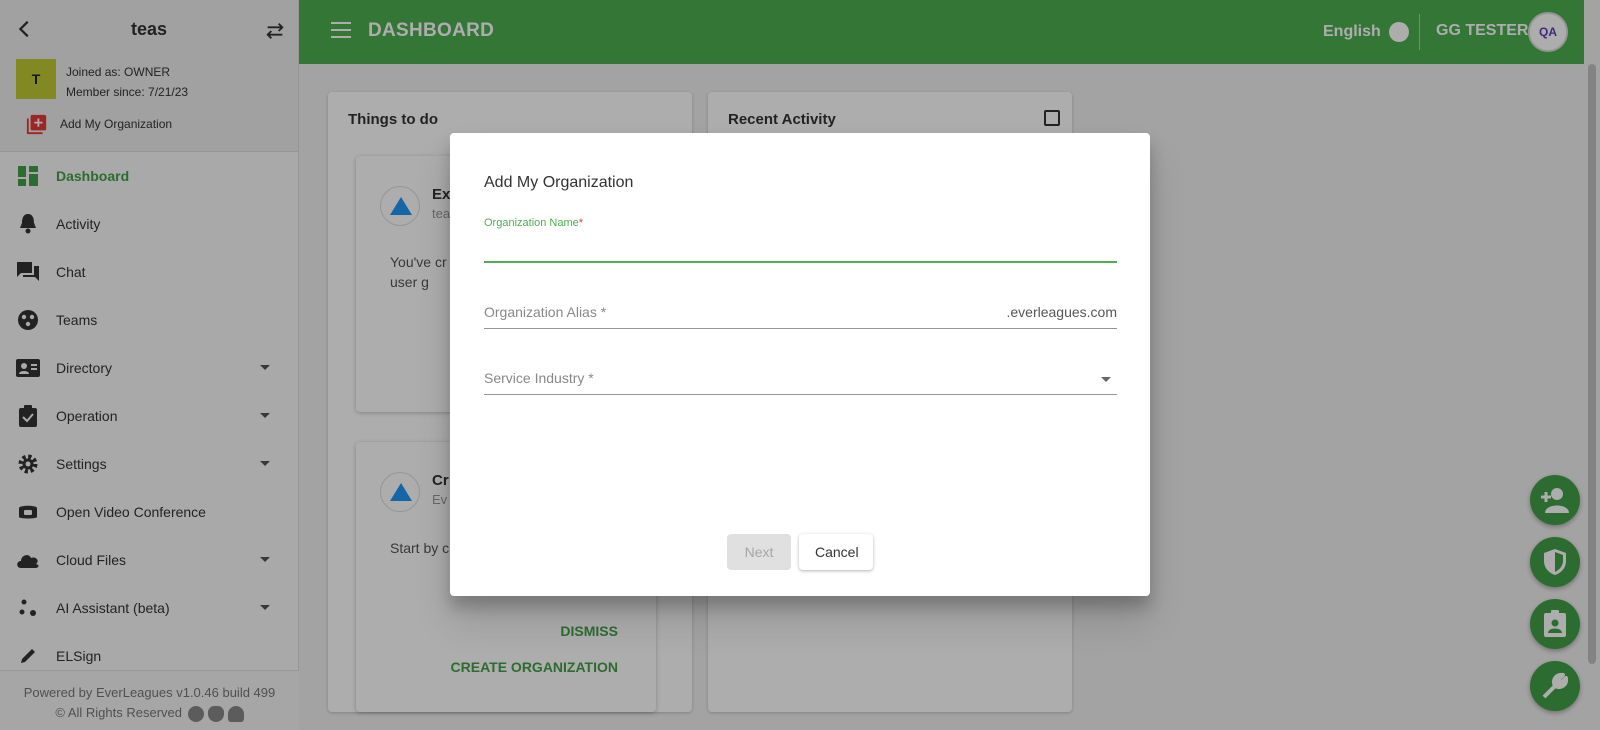  Describe the element at coordinates (759, 552) in the screenshot. I see `next-button: Next` at that location.